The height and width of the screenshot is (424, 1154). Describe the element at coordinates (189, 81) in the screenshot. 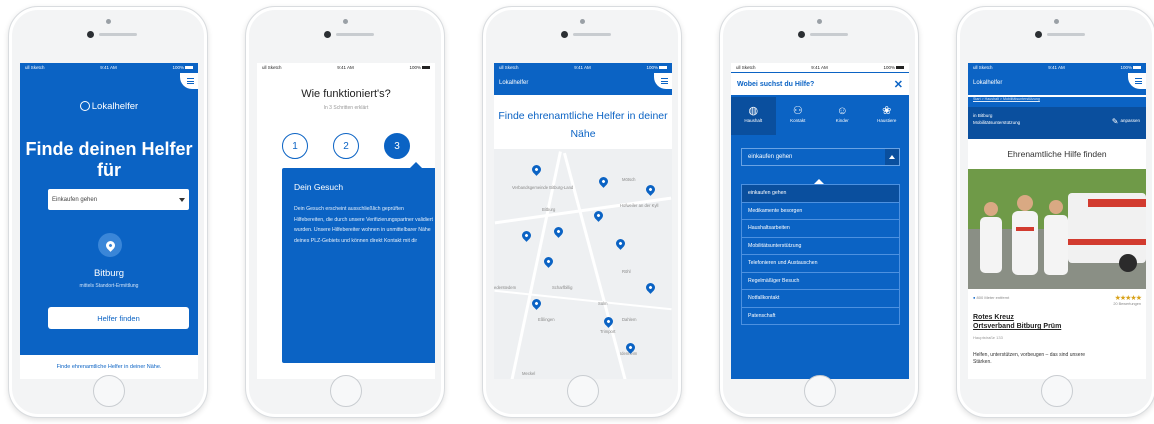

I see `hamburger-menu-icon` at that location.